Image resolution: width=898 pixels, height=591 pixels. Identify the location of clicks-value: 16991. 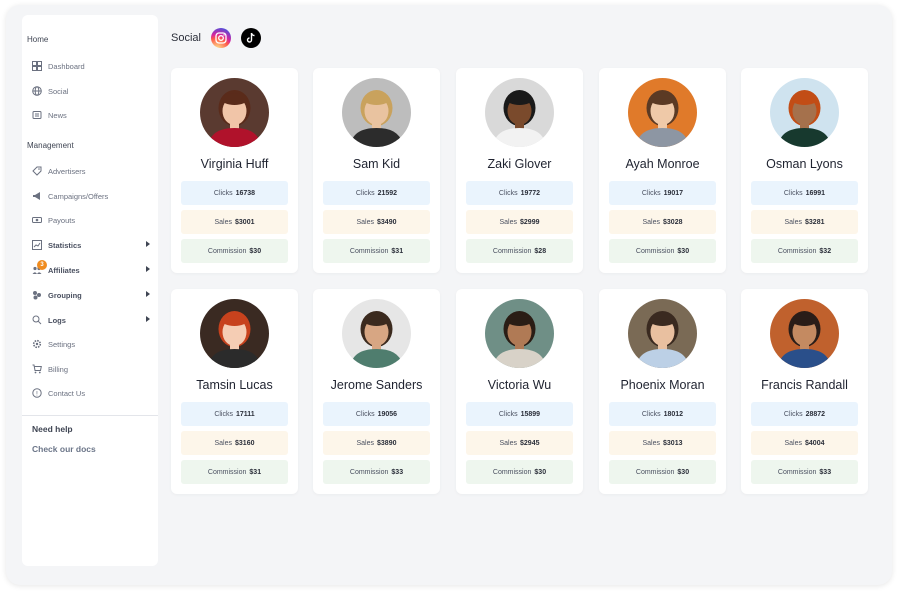
(815, 193).